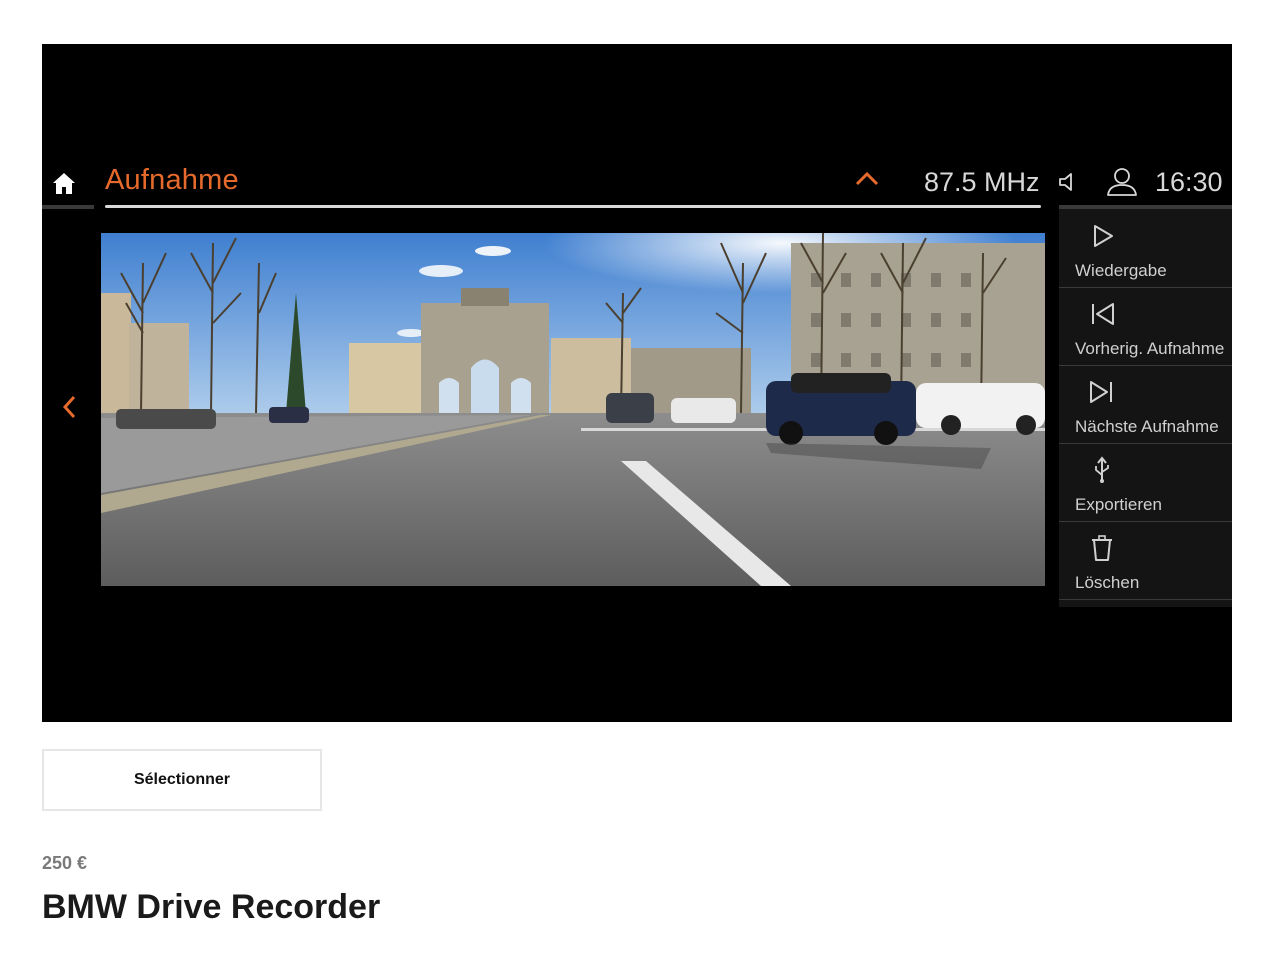 The height and width of the screenshot is (970, 1280). What do you see at coordinates (1102, 548) in the screenshot?
I see `trash-icon` at bounding box center [1102, 548].